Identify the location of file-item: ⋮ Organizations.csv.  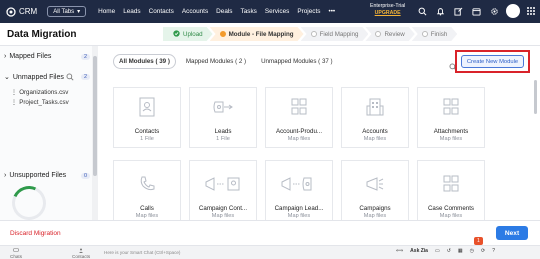
(39, 92).